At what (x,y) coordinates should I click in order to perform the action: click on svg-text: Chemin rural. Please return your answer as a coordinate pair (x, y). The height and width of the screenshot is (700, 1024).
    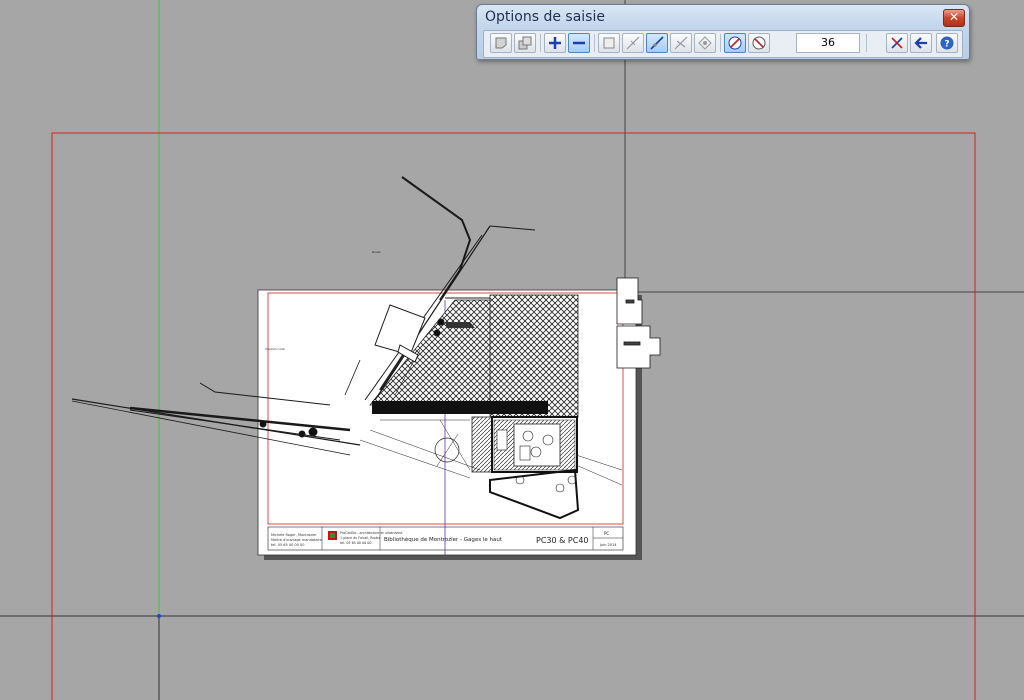
    Looking at the image, I should click on (275, 349).